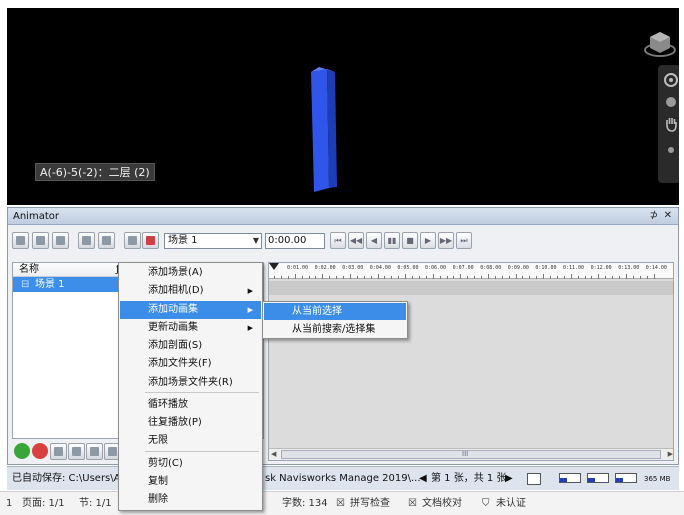 The width and height of the screenshot is (684, 515). I want to click on context-menu-item: 复制, so click(190, 482).